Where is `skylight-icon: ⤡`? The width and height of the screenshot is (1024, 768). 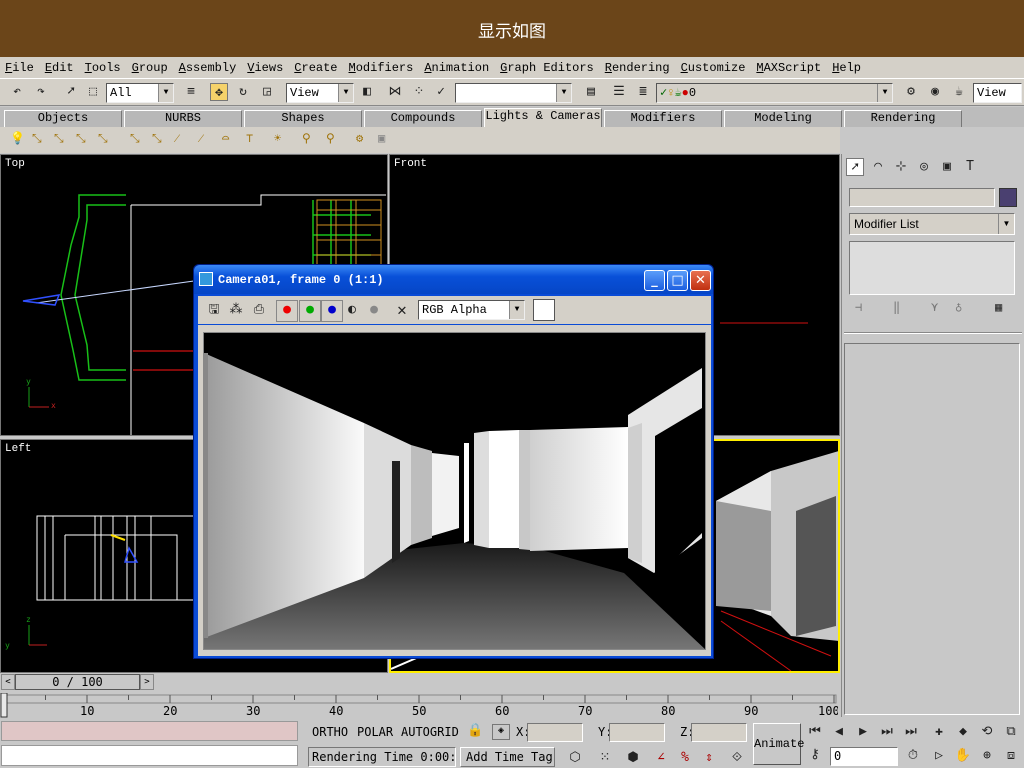
skylight-icon: ⤡ is located at coordinates (135, 138).